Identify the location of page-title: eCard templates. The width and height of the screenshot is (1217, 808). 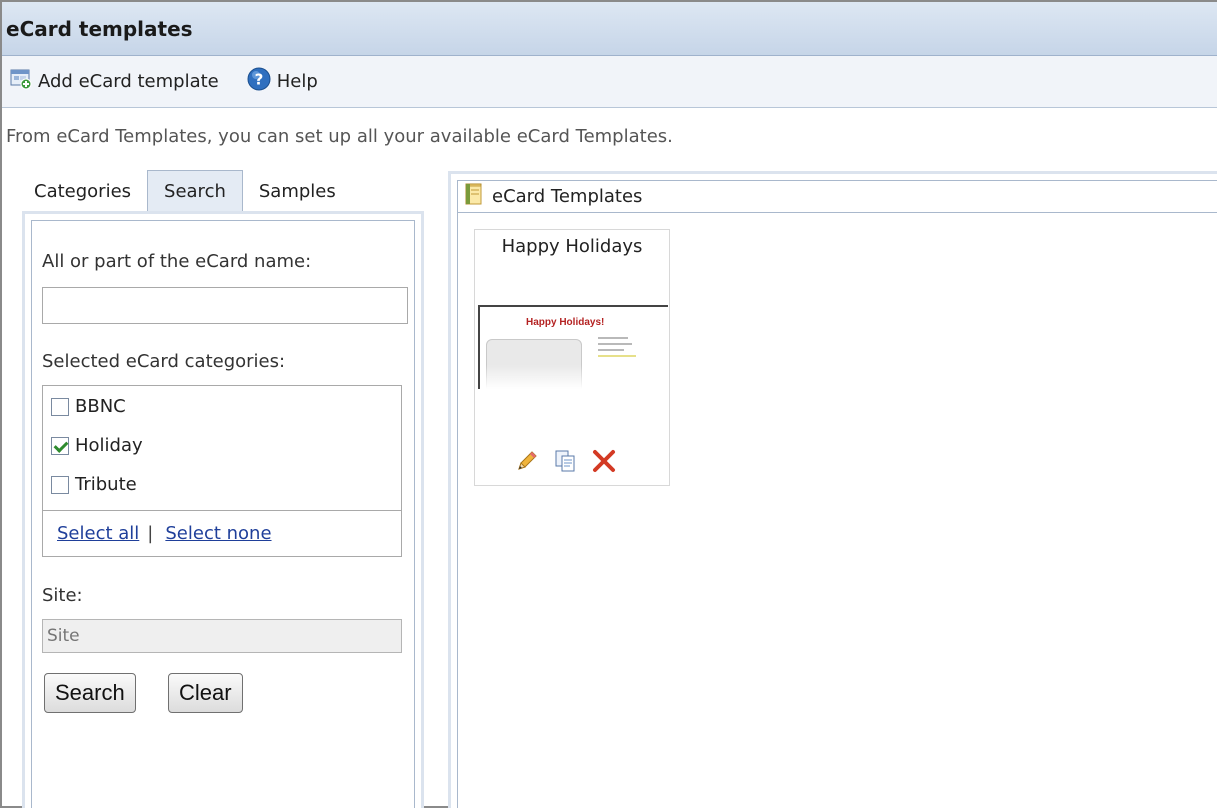
(99, 28).